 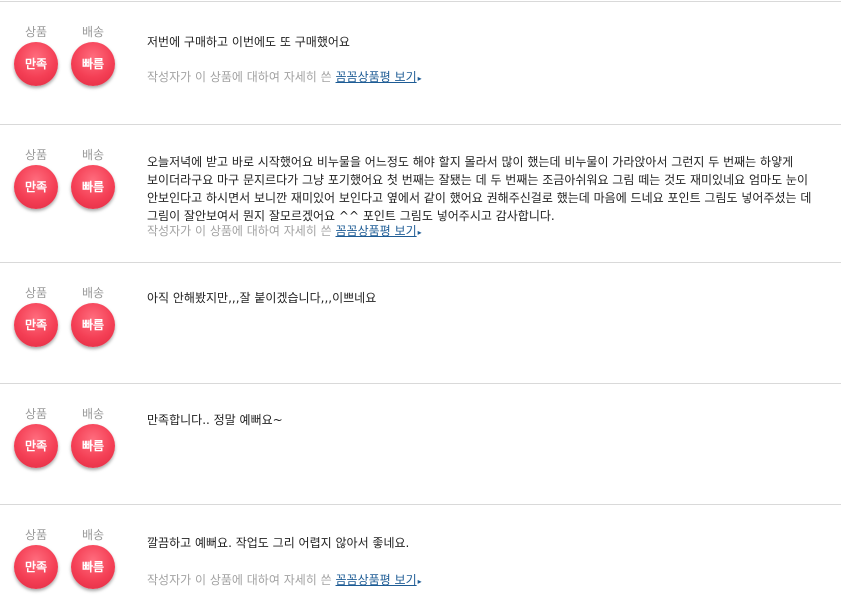 What do you see at coordinates (278, 543) in the screenshot?
I see `review-text: 깔끔하고 예뻐요. 작업도 그리 어렵지 않아서 좋네요.` at bounding box center [278, 543].